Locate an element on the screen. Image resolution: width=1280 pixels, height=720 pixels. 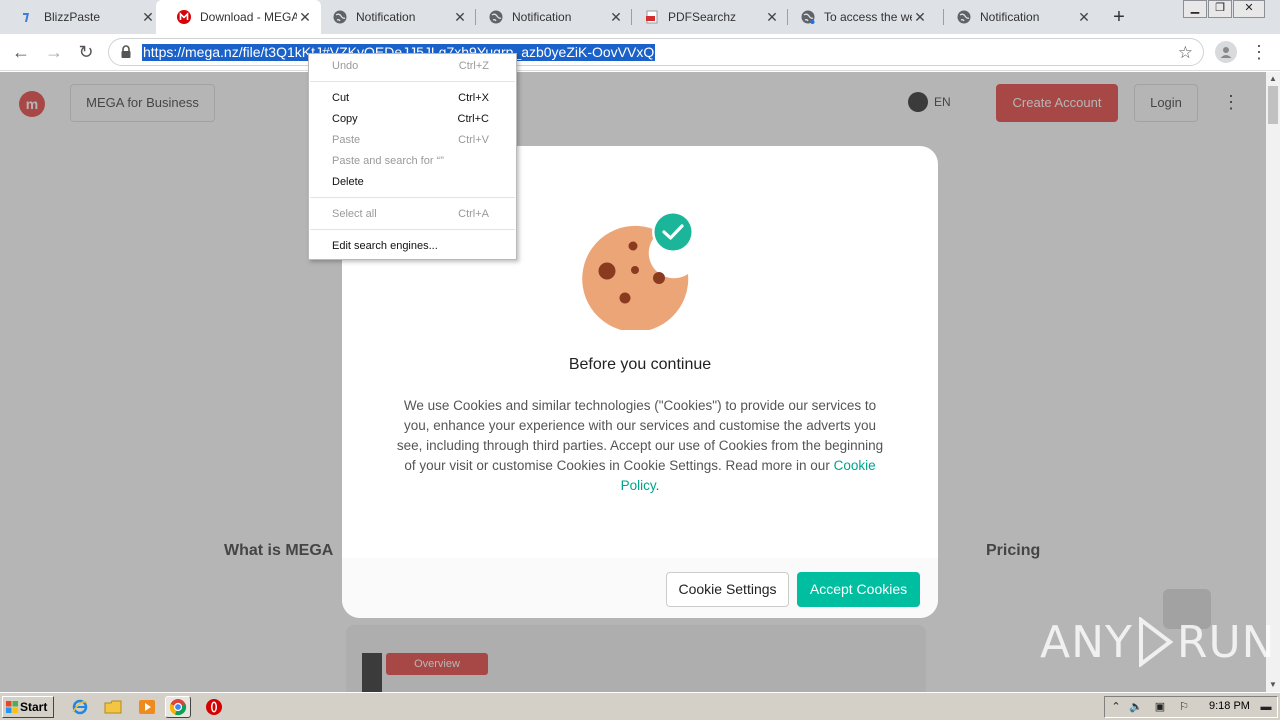
anyrun-watermark: ANY RUN is located at coordinates (1158, 642).